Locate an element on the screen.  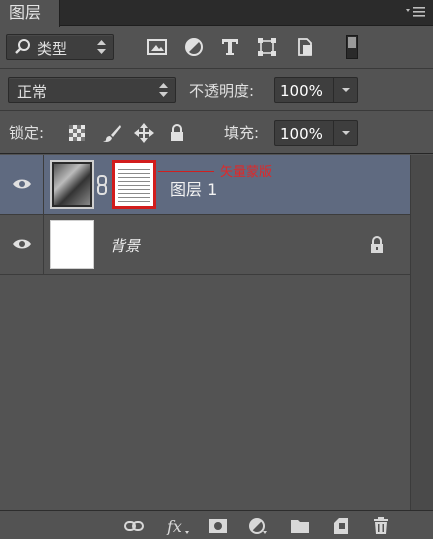
opacity-dropdown-button is located at coordinates (345, 90).